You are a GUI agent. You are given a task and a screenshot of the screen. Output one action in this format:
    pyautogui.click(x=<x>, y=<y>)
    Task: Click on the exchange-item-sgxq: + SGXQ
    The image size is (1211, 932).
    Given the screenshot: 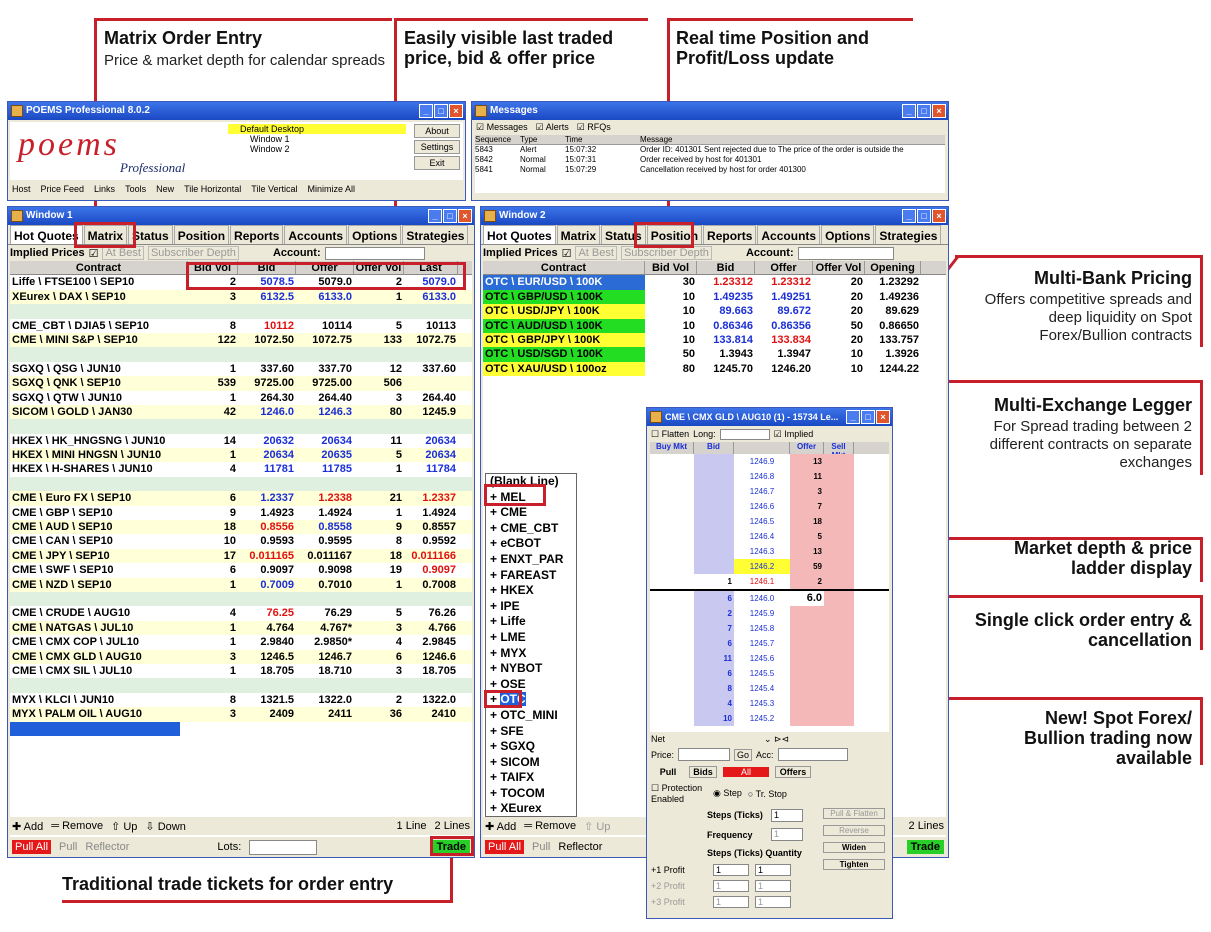 What is the action you would take?
    pyautogui.click(x=531, y=747)
    